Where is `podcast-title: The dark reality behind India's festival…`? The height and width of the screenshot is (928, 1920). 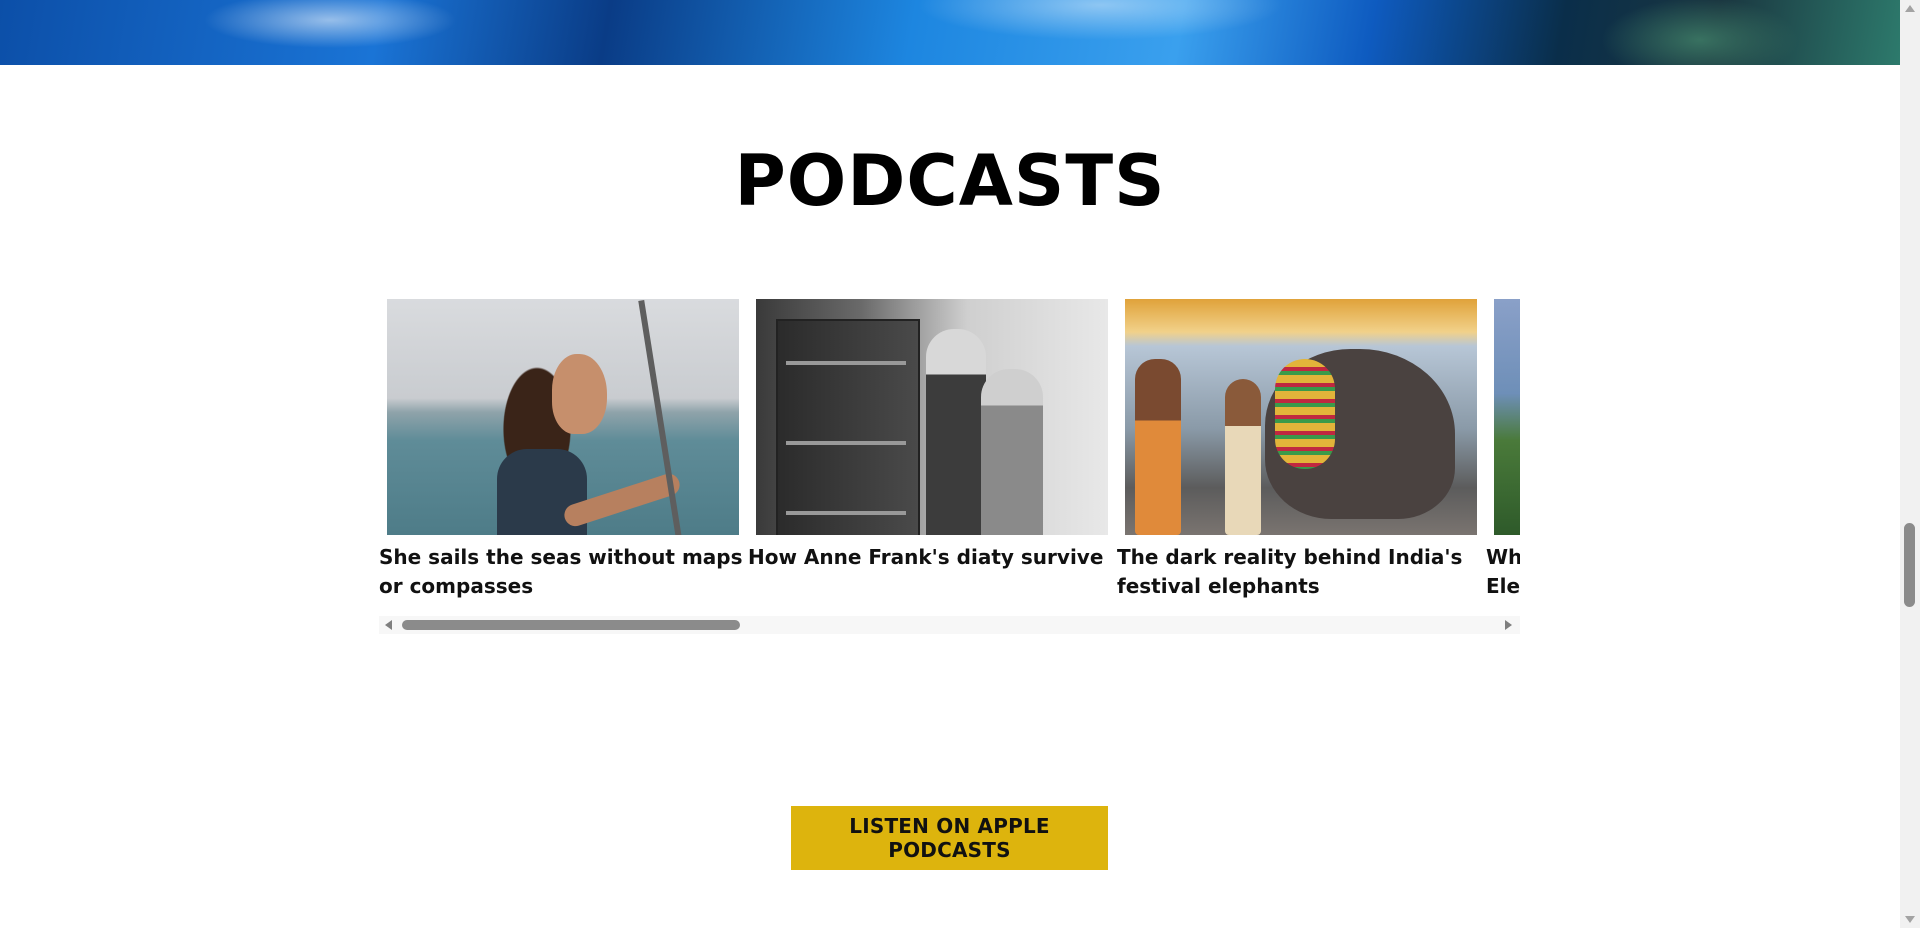
podcast-title: The dark reality behind India's festival… is located at coordinates (1302, 572).